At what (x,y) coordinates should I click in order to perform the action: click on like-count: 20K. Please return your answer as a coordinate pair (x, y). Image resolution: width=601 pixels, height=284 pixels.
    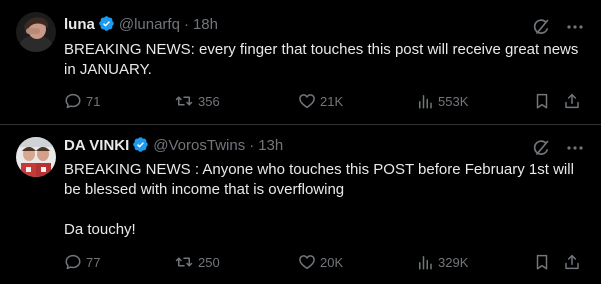
    Looking at the image, I should click on (332, 262).